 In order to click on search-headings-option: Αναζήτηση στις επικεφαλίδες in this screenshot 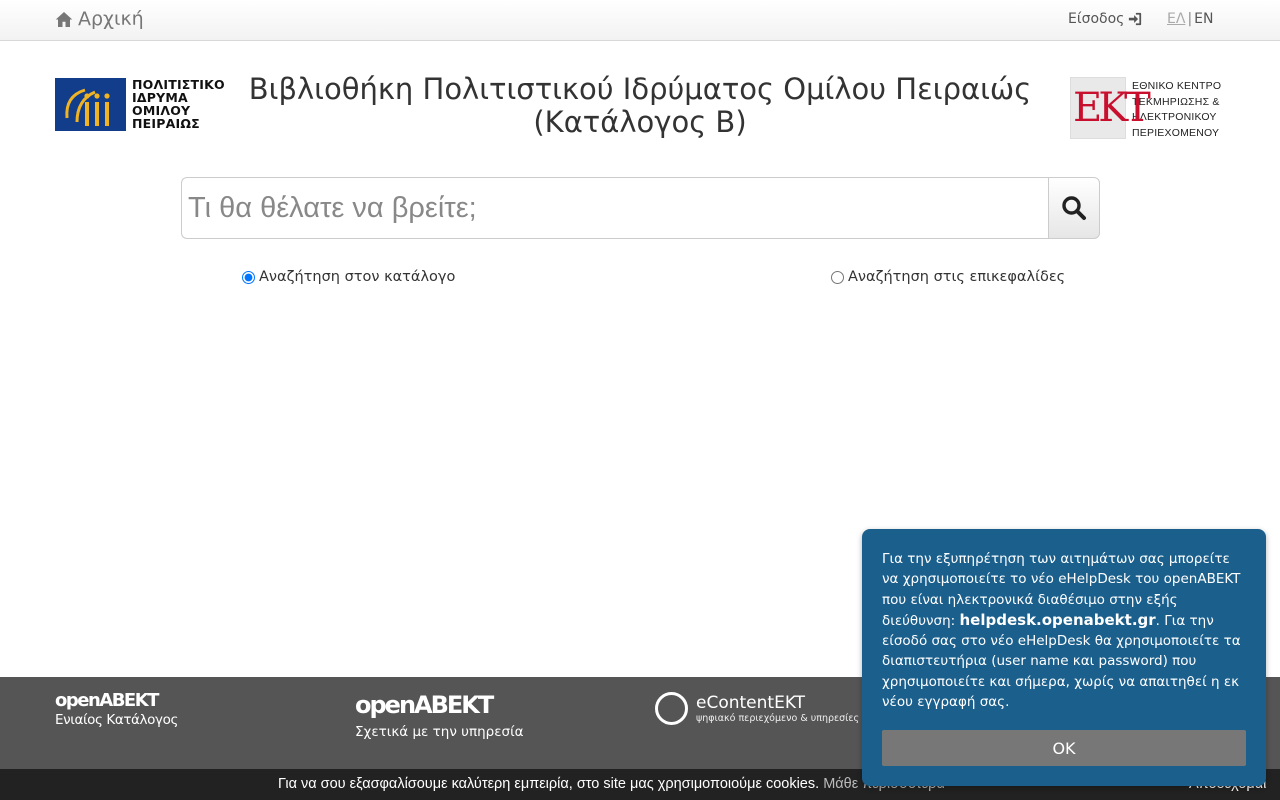, I will do `click(948, 277)`.